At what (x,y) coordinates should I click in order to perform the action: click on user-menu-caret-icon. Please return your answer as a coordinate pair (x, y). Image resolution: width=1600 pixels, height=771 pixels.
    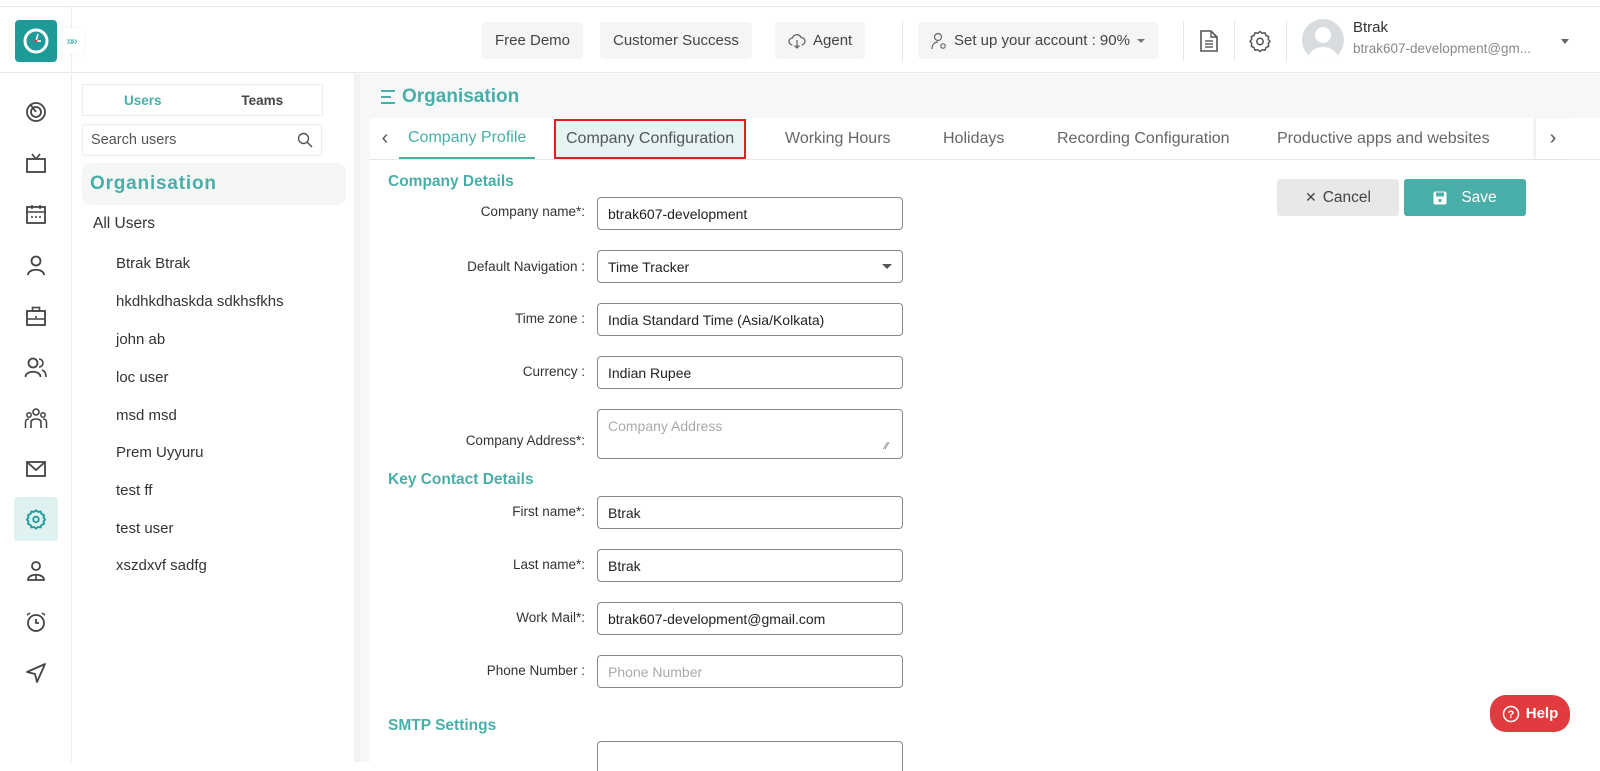
    Looking at the image, I should click on (1565, 41).